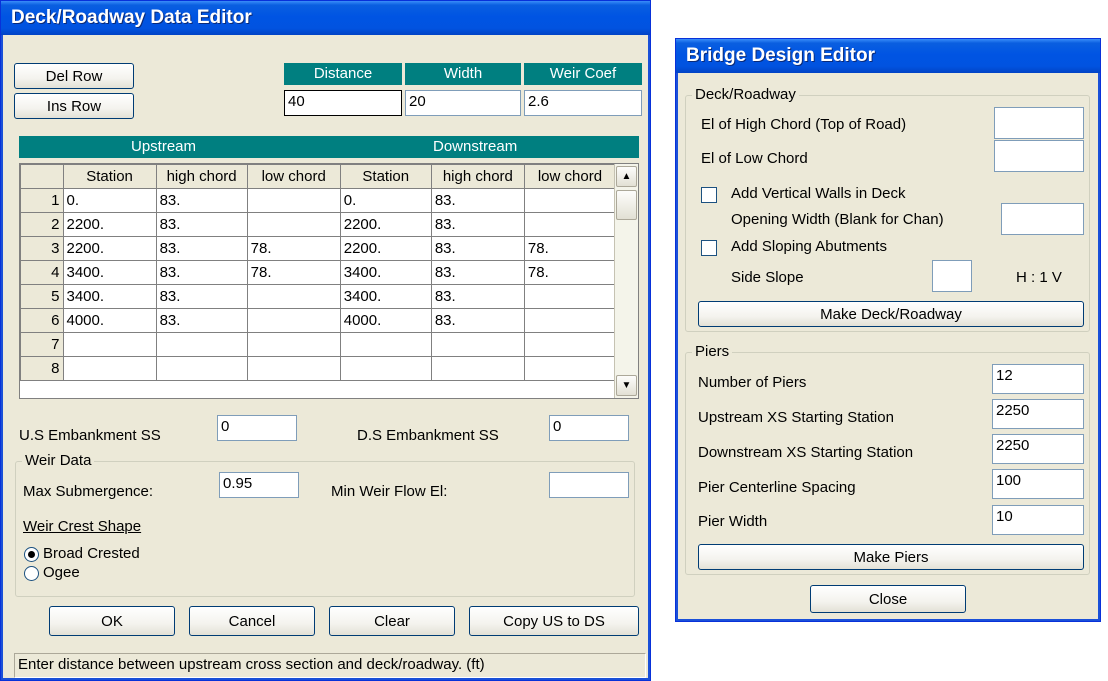 The height and width of the screenshot is (681, 1108). What do you see at coordinates (1039, 277) in the screenshot?
I see `side-slope-unit: H : 1 V` at bounding box center [1039, 277].